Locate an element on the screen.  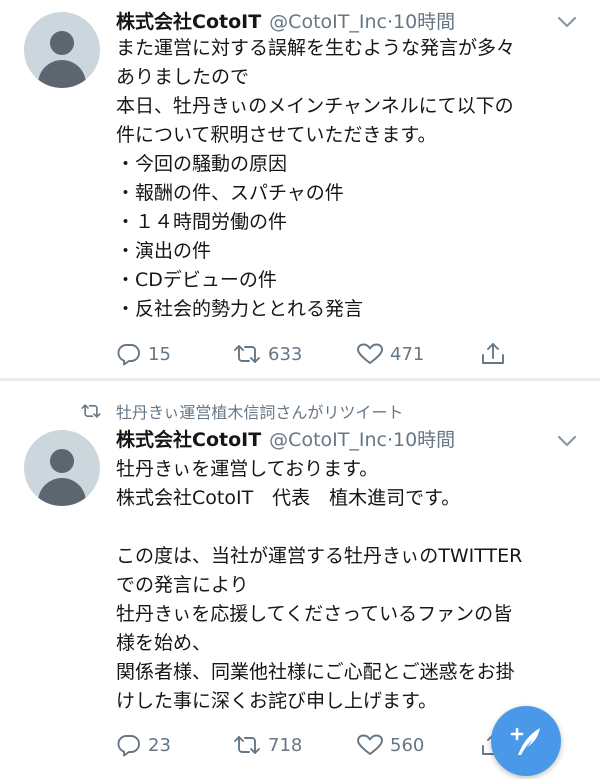
retweet-button: 718 is located at coordinates (267, 745).